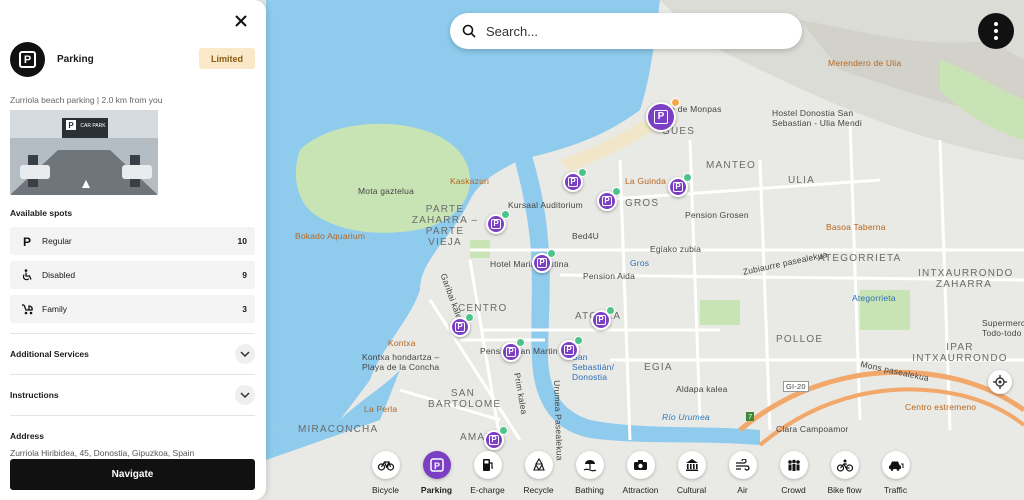 The width and height of the screenshot is (1024, 500). I want to click on bike-flow-icon, so click(844, 465).